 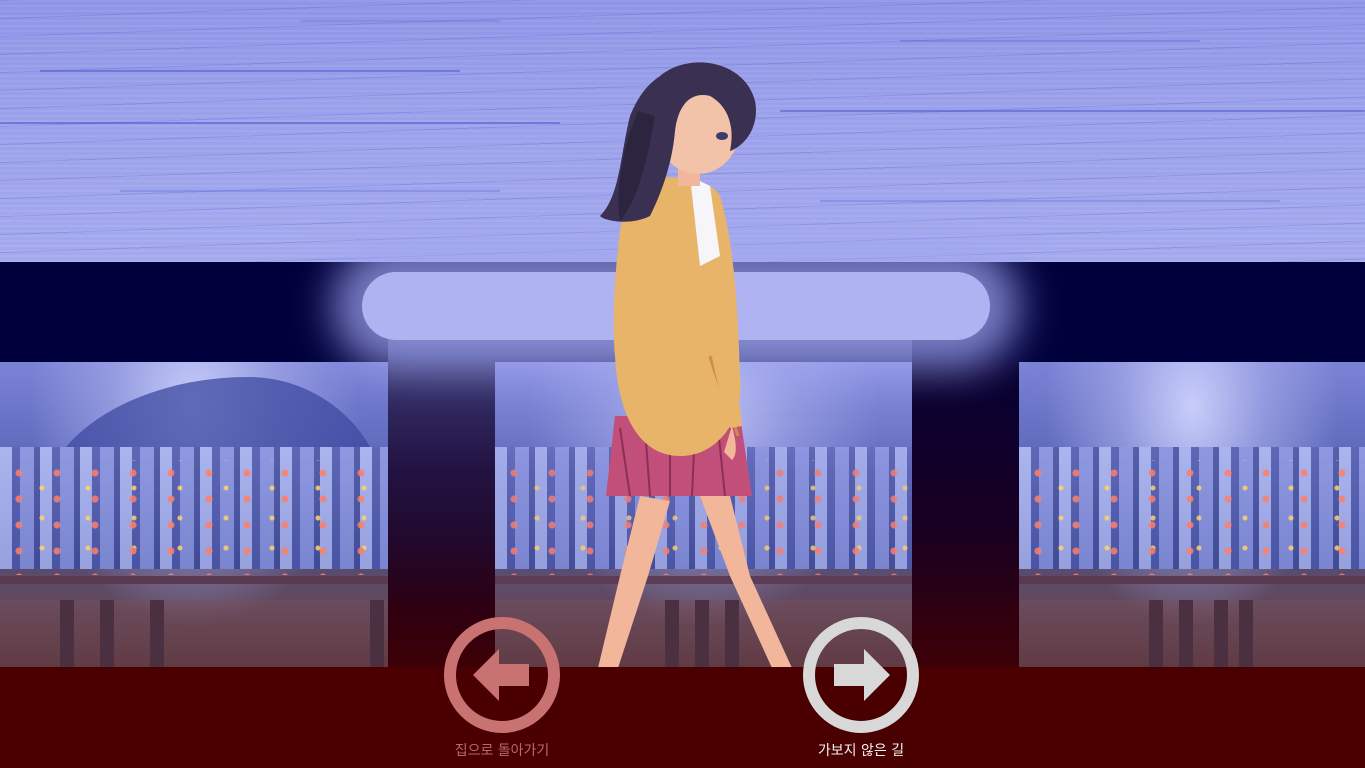 I want to click on back-home-button, so click(x=502, y=675).